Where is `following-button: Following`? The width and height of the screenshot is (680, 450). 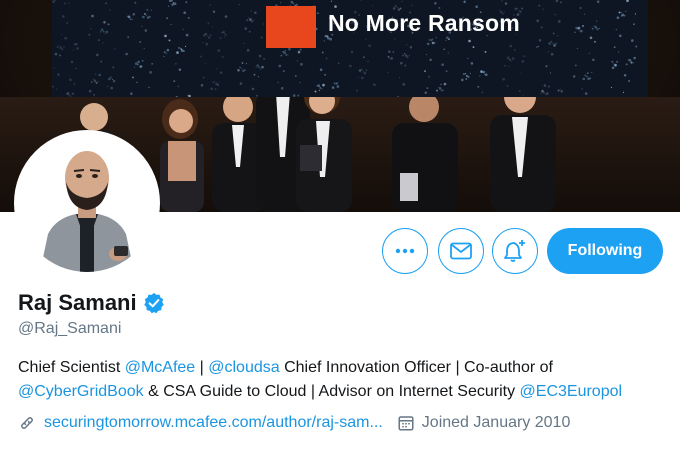 following-button: Following is located at coordinates (605, 251).